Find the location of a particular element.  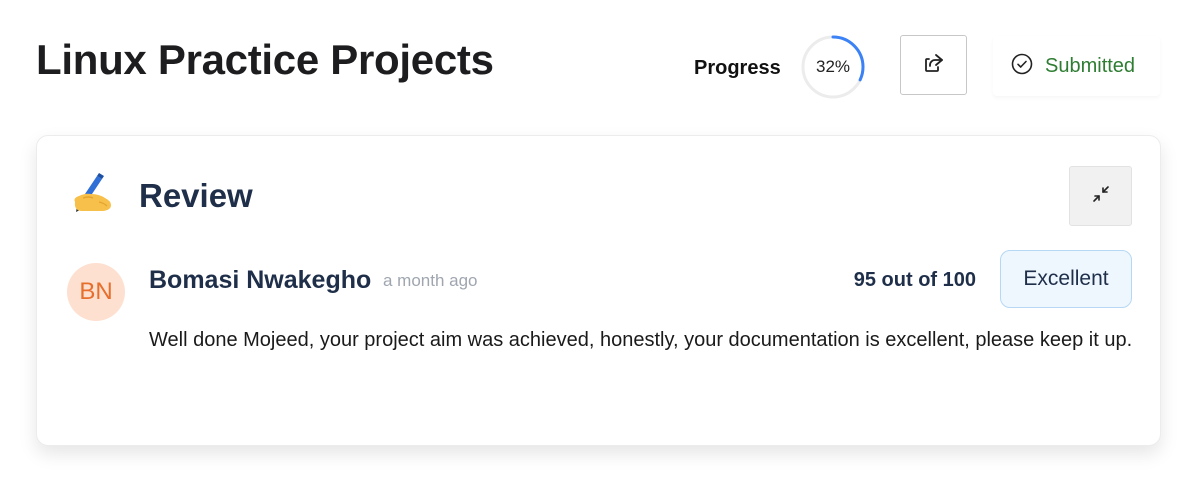

status-text: Submitted is located at coordinates (1090, 65).